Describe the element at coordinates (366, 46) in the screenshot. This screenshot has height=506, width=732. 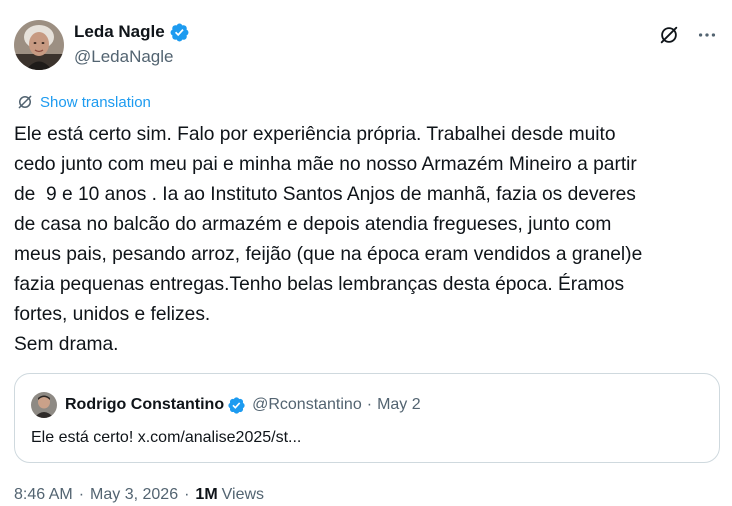
I see `tweet-header: Leda Nagle @LedaNagle` at that location.